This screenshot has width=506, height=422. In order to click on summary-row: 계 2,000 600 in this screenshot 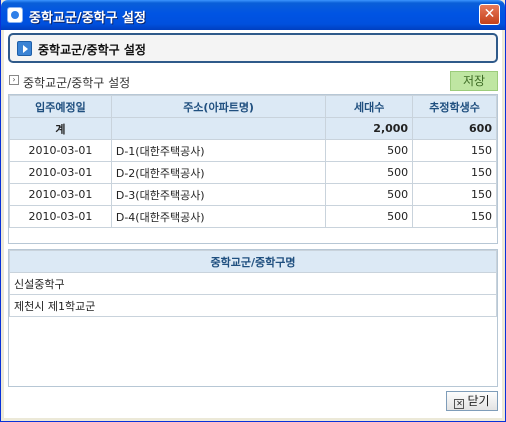, I will do `click(253, 128)`.